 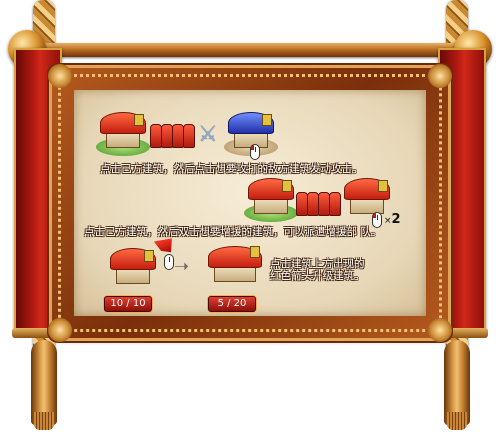 What do you see at coordinates (388, 221) in the screenshot?
I see `multiplier-symbol: ×` at bounding box center [388, 221].